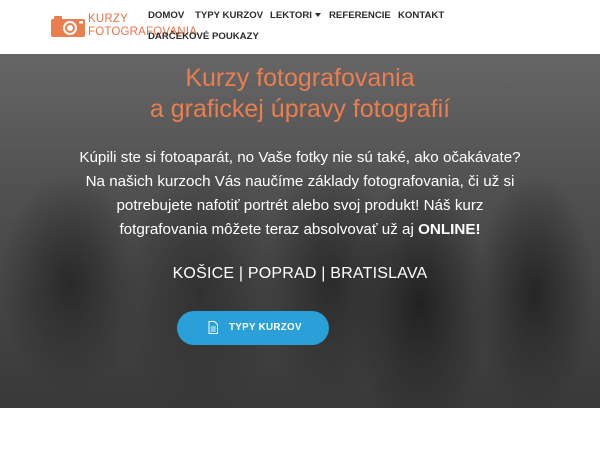  Describe the element at coordinates (360, 15) in the screenshot. I see `nav-item-referencie: REFERENCIE` at that location.